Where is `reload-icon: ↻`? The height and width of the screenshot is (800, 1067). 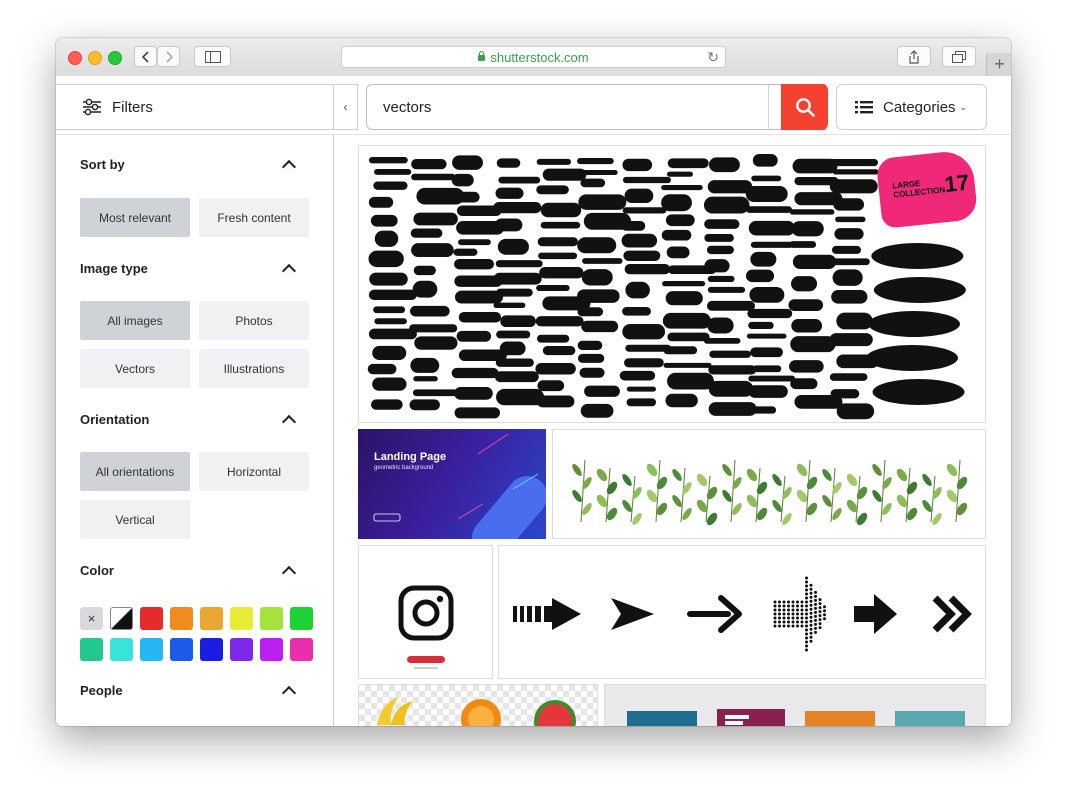
reload-icon: ↻ is located at coordinates (713, 57).